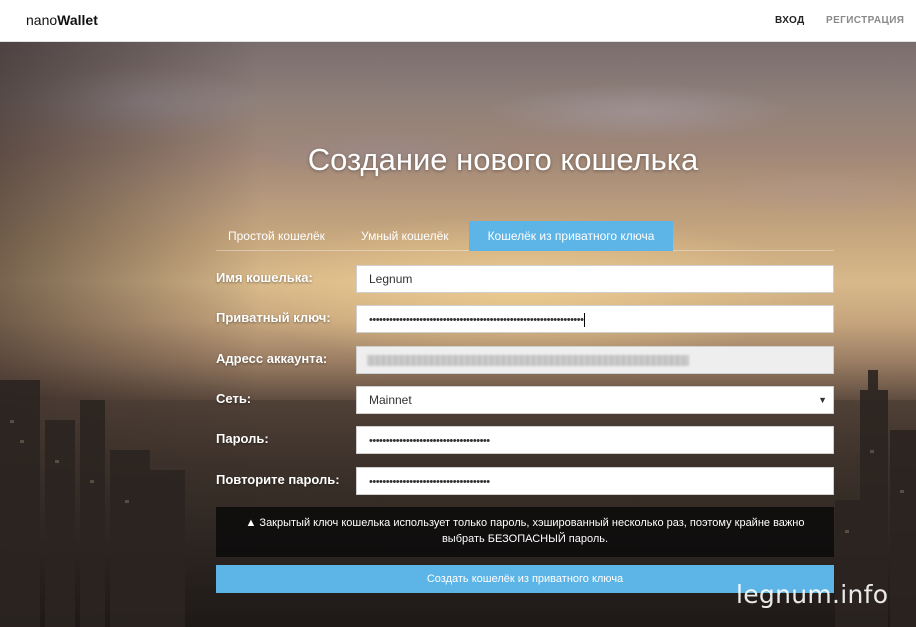 Image resolution: width=916 pixels, height=627 pixels. I want to click on brand-name: Wallet, so click(77, 20).